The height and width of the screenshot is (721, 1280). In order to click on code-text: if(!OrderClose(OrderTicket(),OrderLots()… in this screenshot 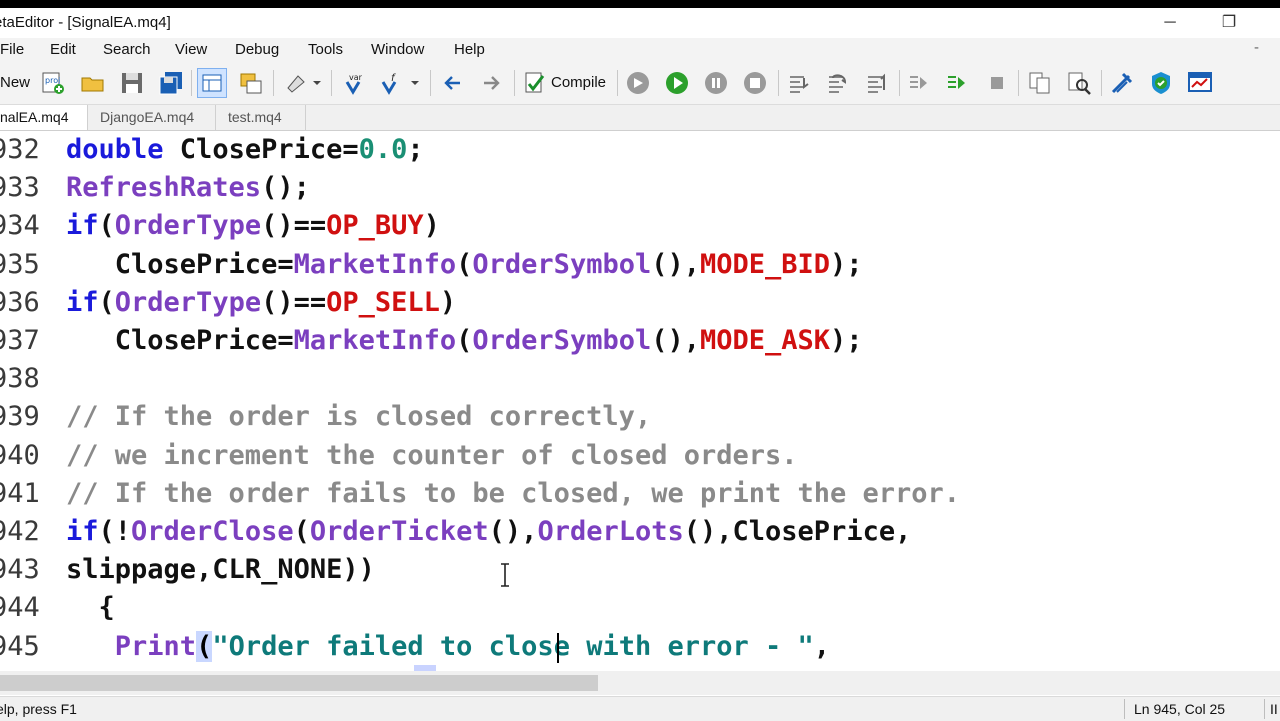, I will do `click(488, 532)`.